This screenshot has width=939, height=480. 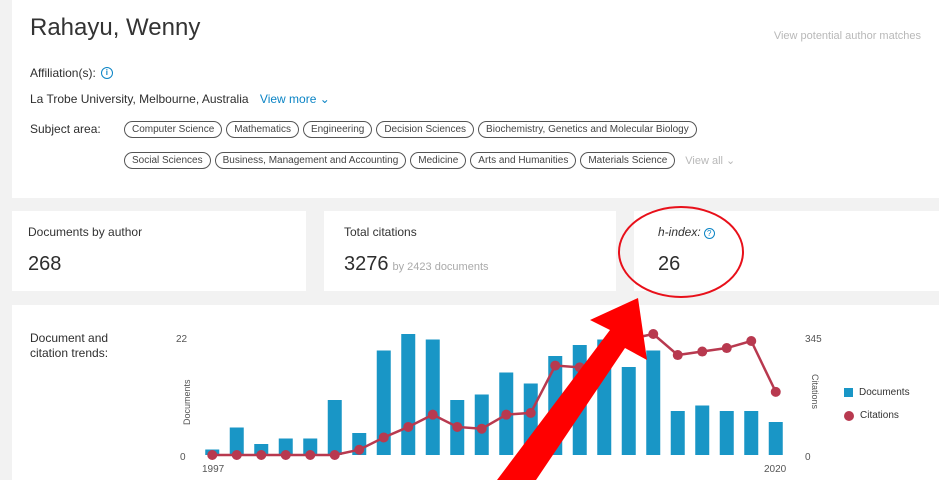 I want to click on x-axis-end: 2020, so click(x=775, y=469).